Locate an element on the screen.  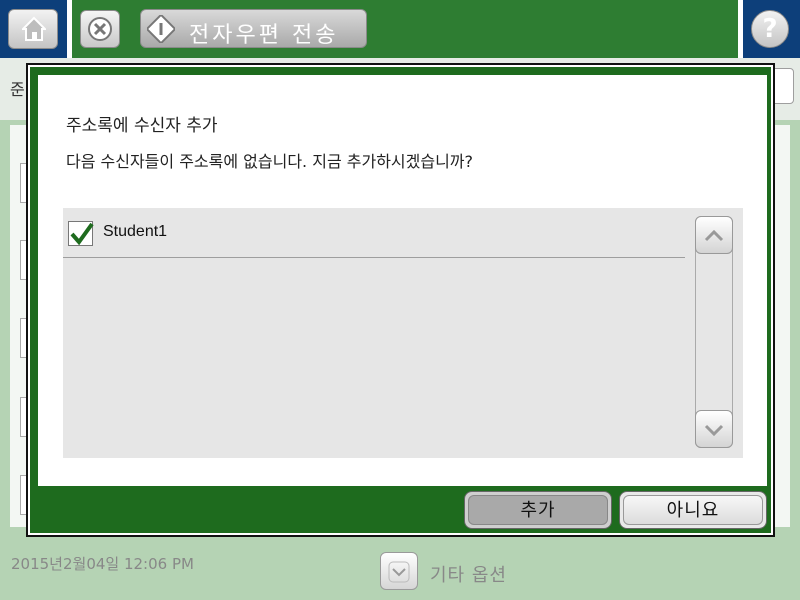
home-icon is located at coordinates (33, 29).